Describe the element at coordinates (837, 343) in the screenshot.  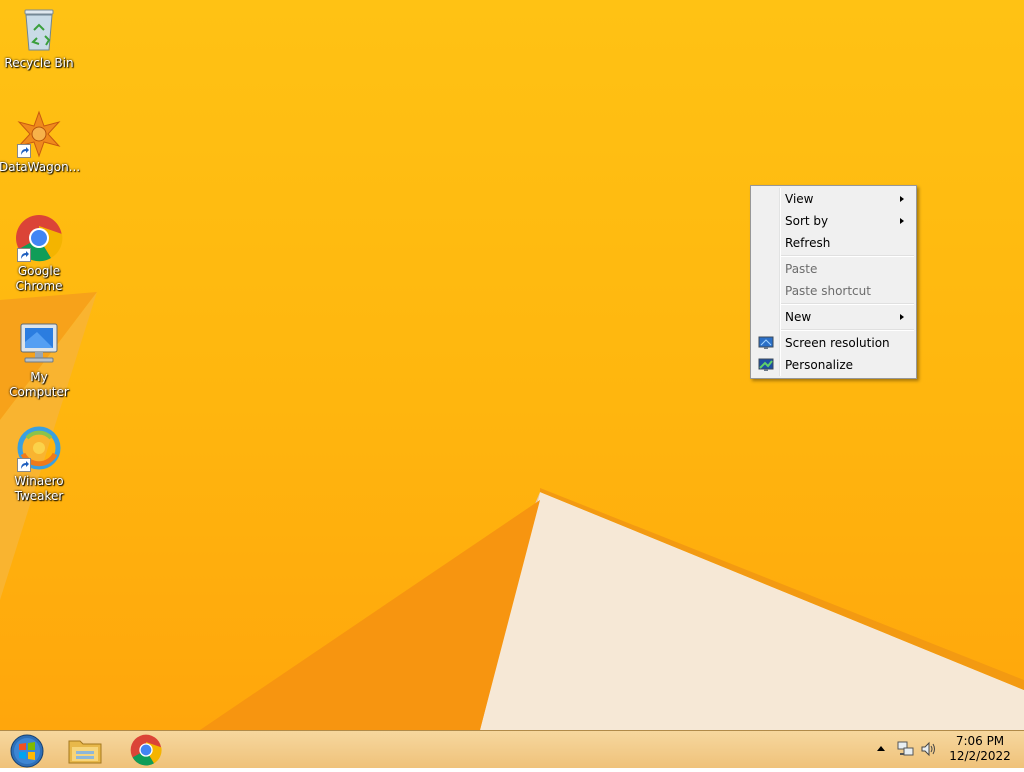
I see `menu-item-label: Screen resolution` at that location.